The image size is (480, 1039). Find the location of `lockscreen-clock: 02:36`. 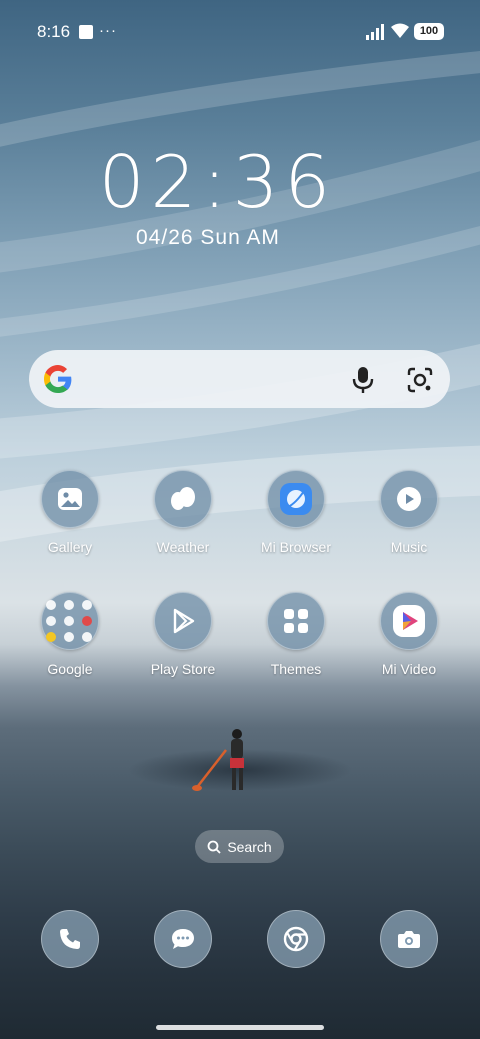

lockscreen-clock: 02:36 is located at coordinates (217, 182).